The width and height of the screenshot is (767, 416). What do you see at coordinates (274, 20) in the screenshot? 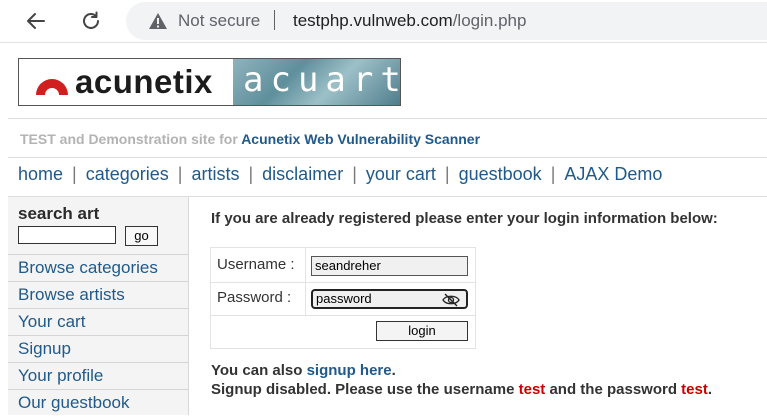
I see `url-separator` at bounding box center [274, 20].